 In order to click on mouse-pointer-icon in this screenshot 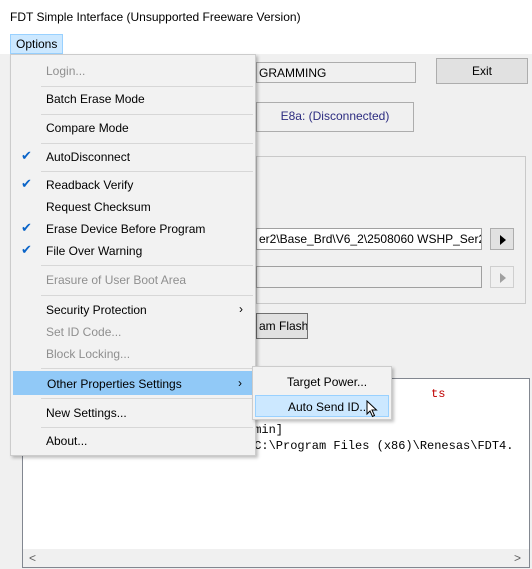, I will do `click(372, 409)`.